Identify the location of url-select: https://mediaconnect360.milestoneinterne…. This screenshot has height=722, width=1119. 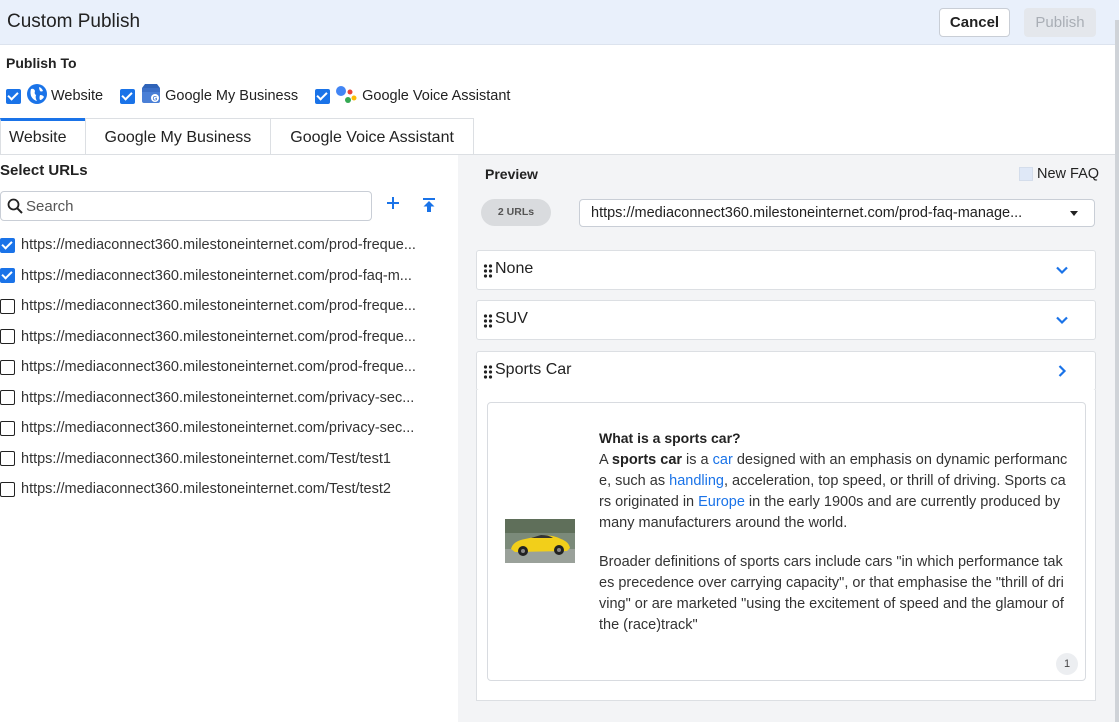
(837, 213).